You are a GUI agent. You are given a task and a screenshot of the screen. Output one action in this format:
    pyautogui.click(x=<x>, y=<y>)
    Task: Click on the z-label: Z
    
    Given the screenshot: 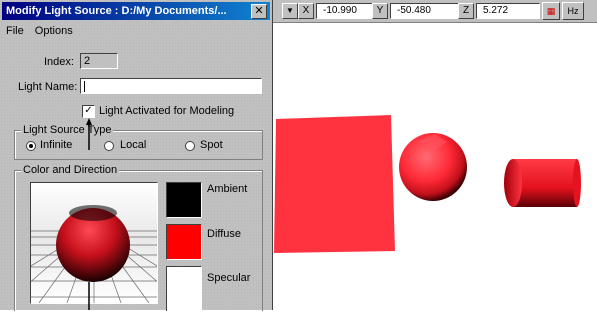 What is the action you would take?
    pyautogui.click(x=466, y=11)
    